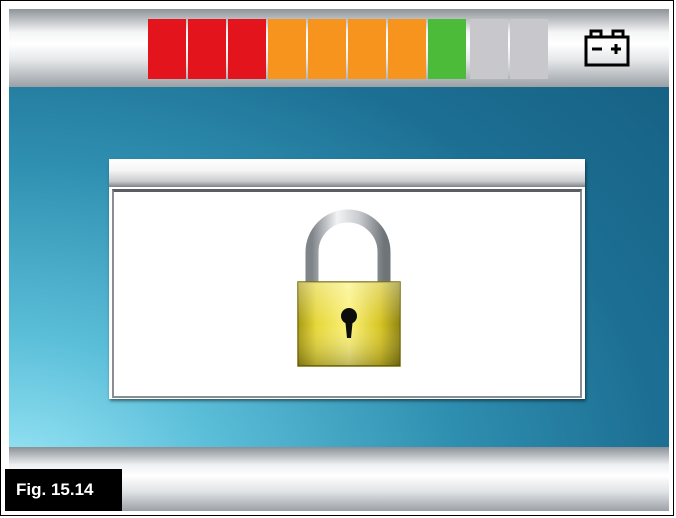 Image resolution: width=676 pixels, height=518 pixels. Describe the element at coordinates (347, 173) in the screenshot. I see `dialog-title-bar` at that location.